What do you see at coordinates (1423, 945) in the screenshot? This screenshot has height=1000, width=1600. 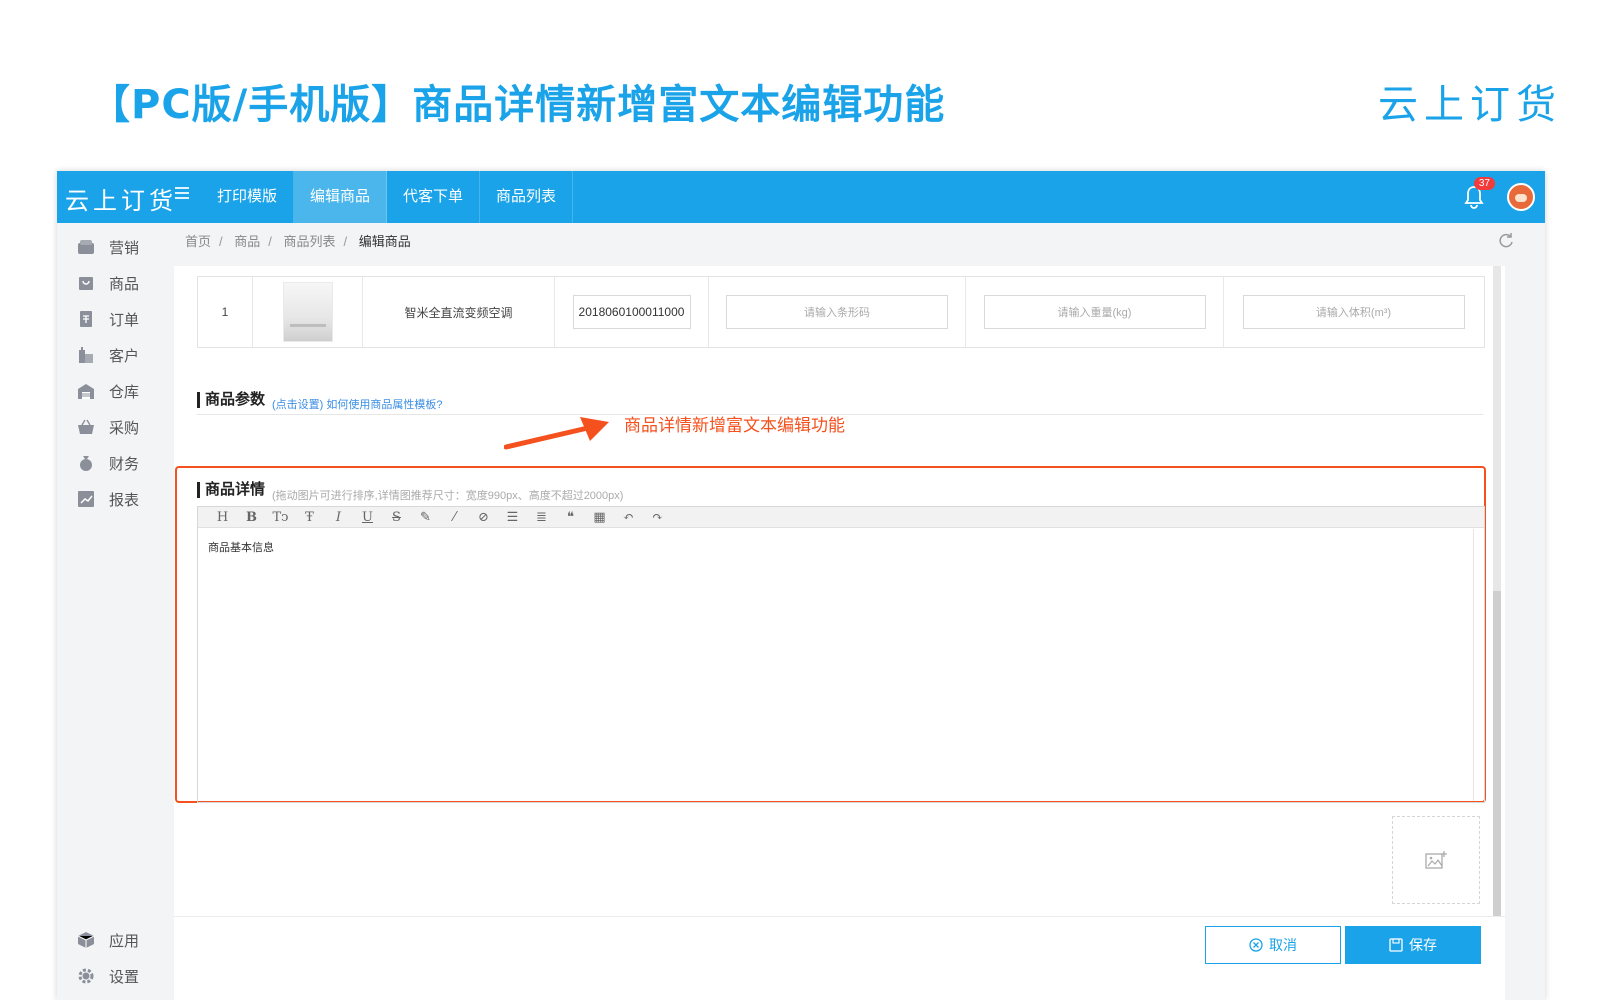 I see `save-label: 保存` at bounding box center [1423, 945].